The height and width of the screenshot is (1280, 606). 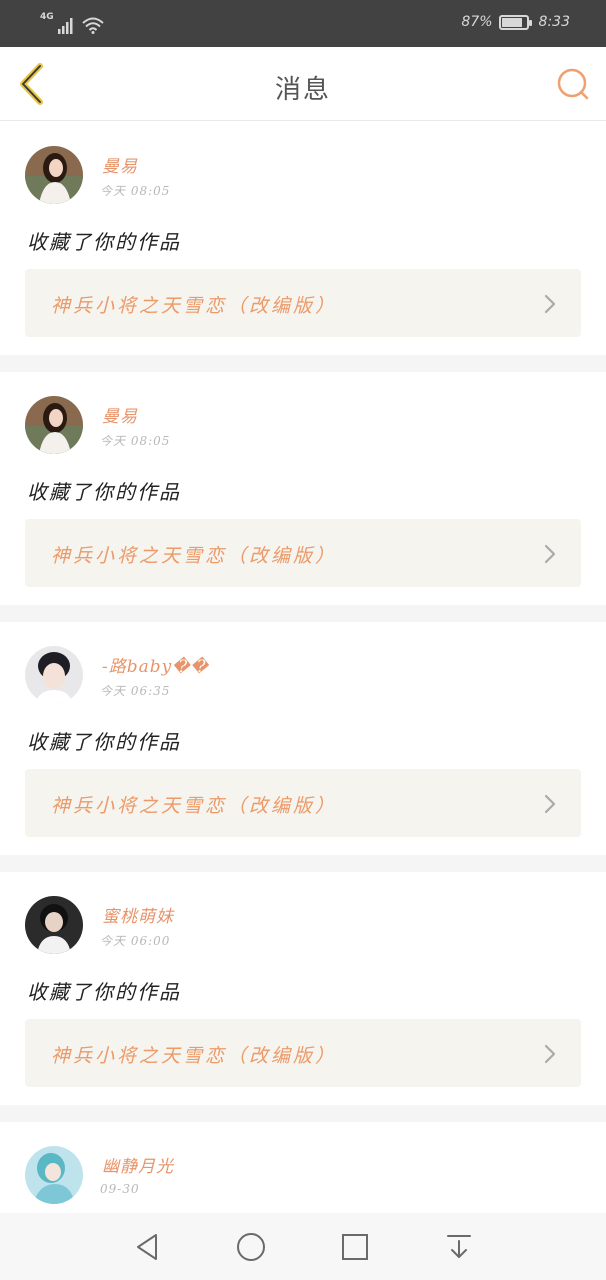 What do you see at coordinates (120, 1189) in the screenshot?
I see `timestamp: 09-30` at bounding box center [120, 1189].